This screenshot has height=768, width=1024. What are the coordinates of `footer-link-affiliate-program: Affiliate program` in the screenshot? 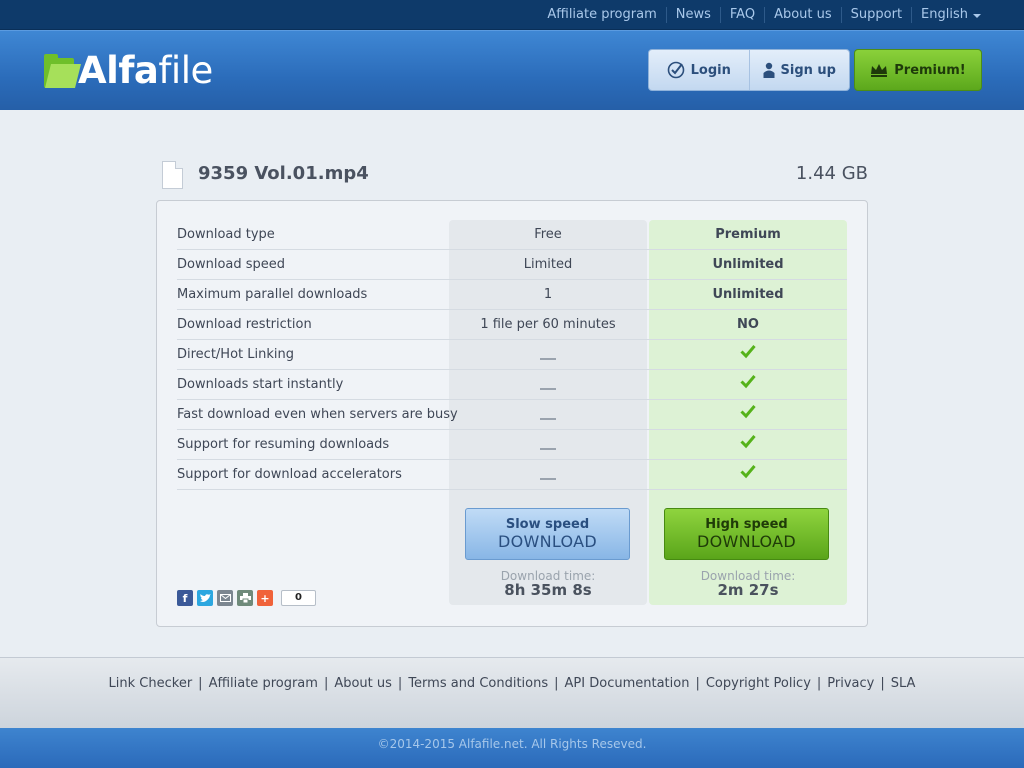 It's located at (263, 683).